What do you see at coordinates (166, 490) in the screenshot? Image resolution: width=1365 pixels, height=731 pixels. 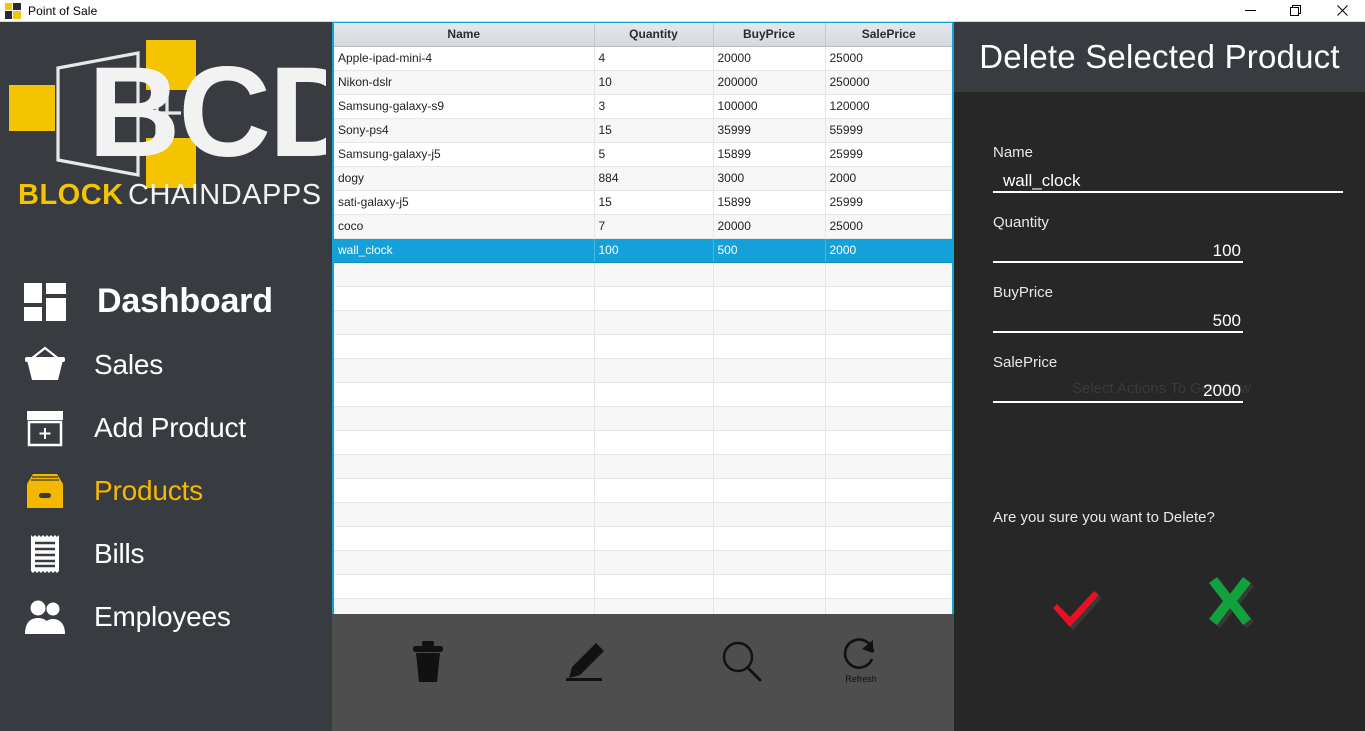 I see `sidebar-item-products: Products` at bounding box center [166, 490].